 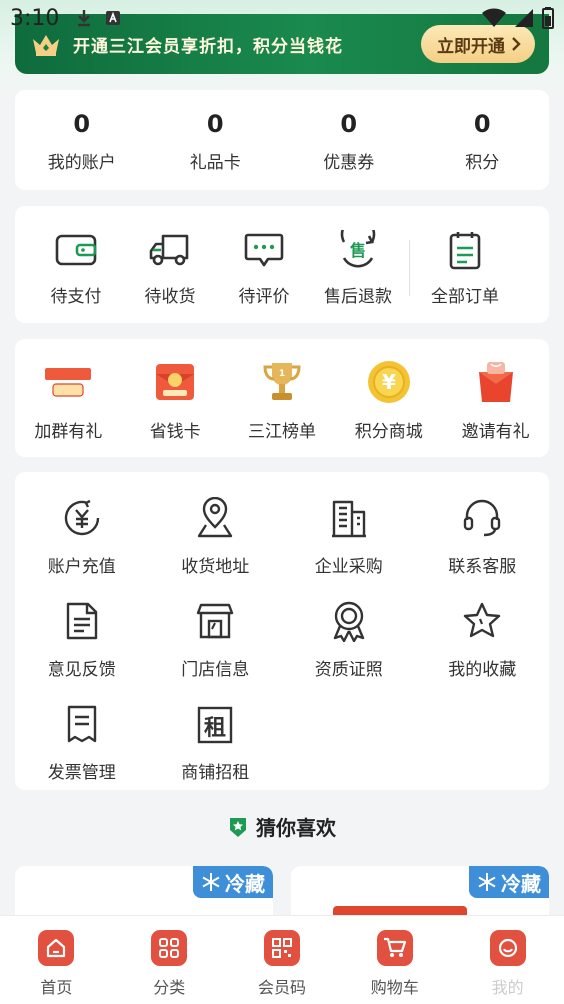 What do you see at coordinates (215, 773) in the screenshot?
I see `service-label: 商铺招租` at bounding box center [215, 773].